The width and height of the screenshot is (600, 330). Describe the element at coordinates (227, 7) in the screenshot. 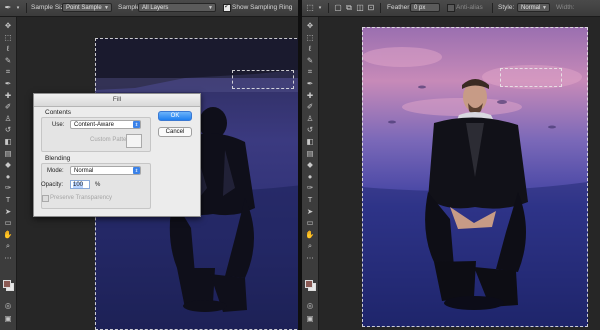

I see `show-sampling-ring-checkbox` at that location.